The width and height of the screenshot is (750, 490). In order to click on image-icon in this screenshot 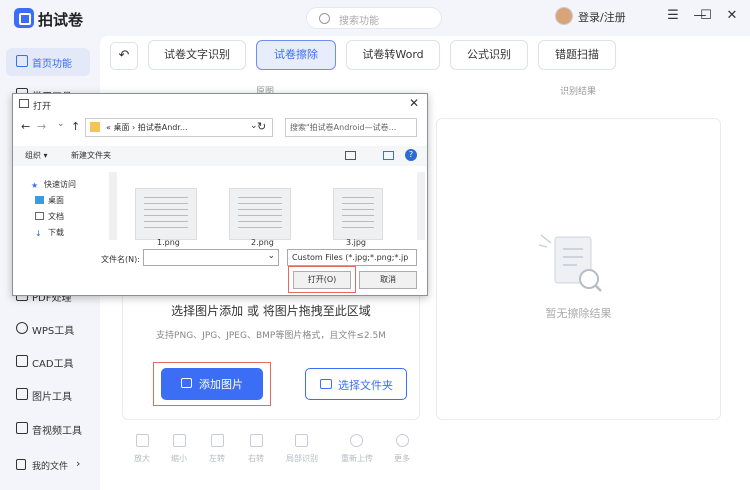, I will do `click(22, 394)`.